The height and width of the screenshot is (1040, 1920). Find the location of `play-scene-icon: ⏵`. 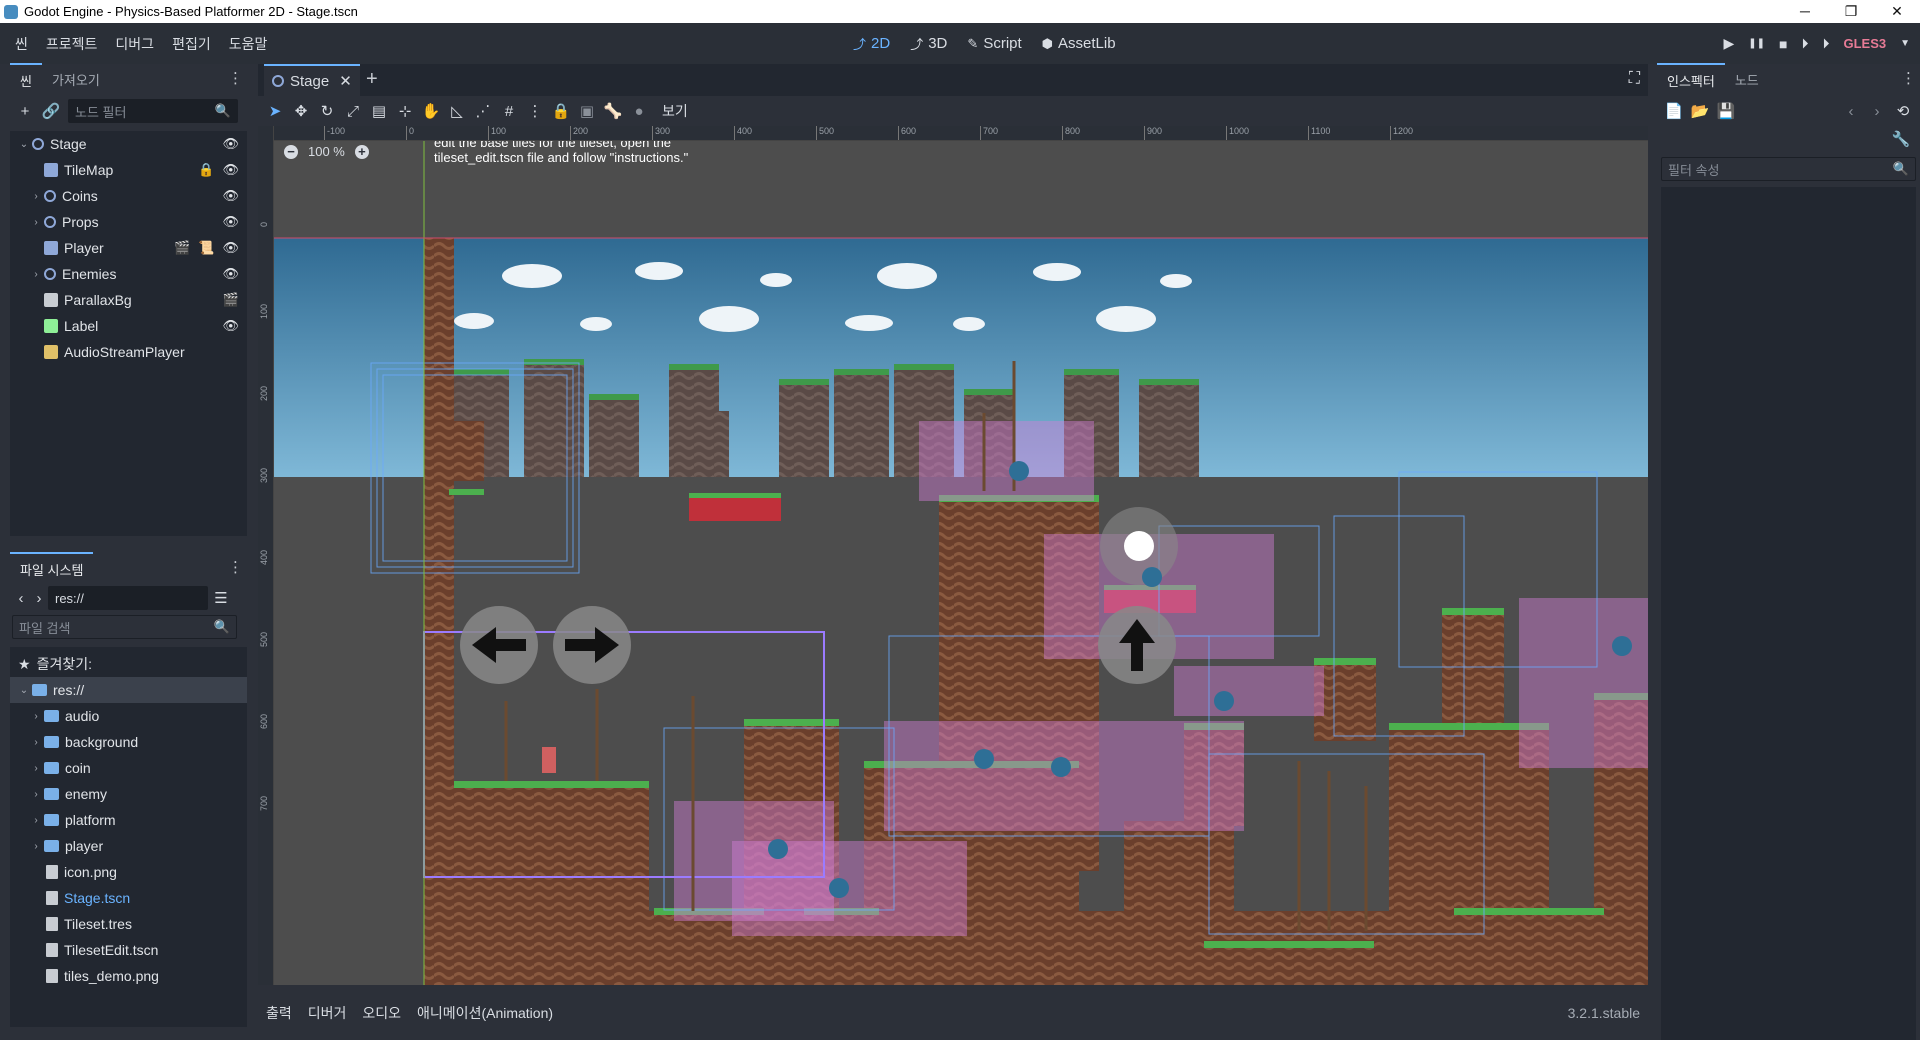

play-scene-icon: ⏵ is located at coordinates (1804, 43).